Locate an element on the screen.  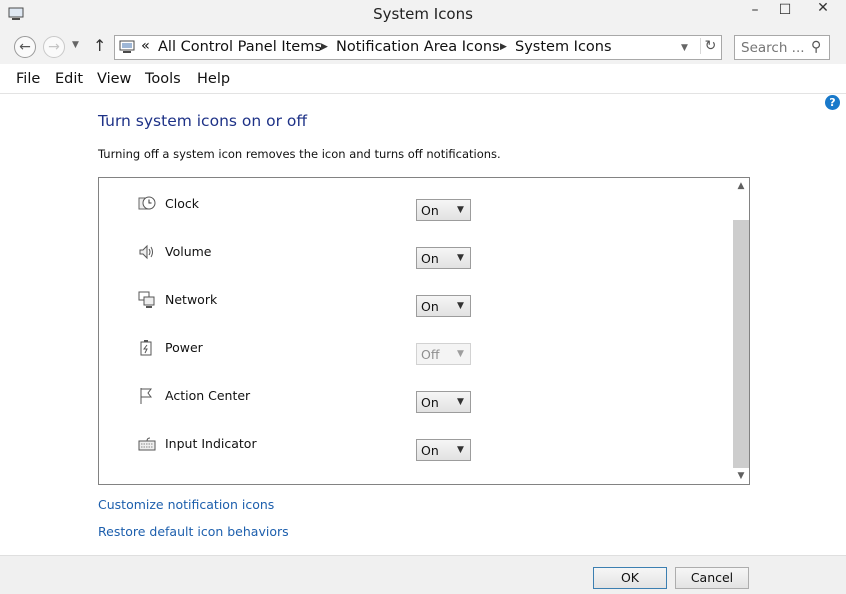
back-button: ← is located at coordinates (25, 47).